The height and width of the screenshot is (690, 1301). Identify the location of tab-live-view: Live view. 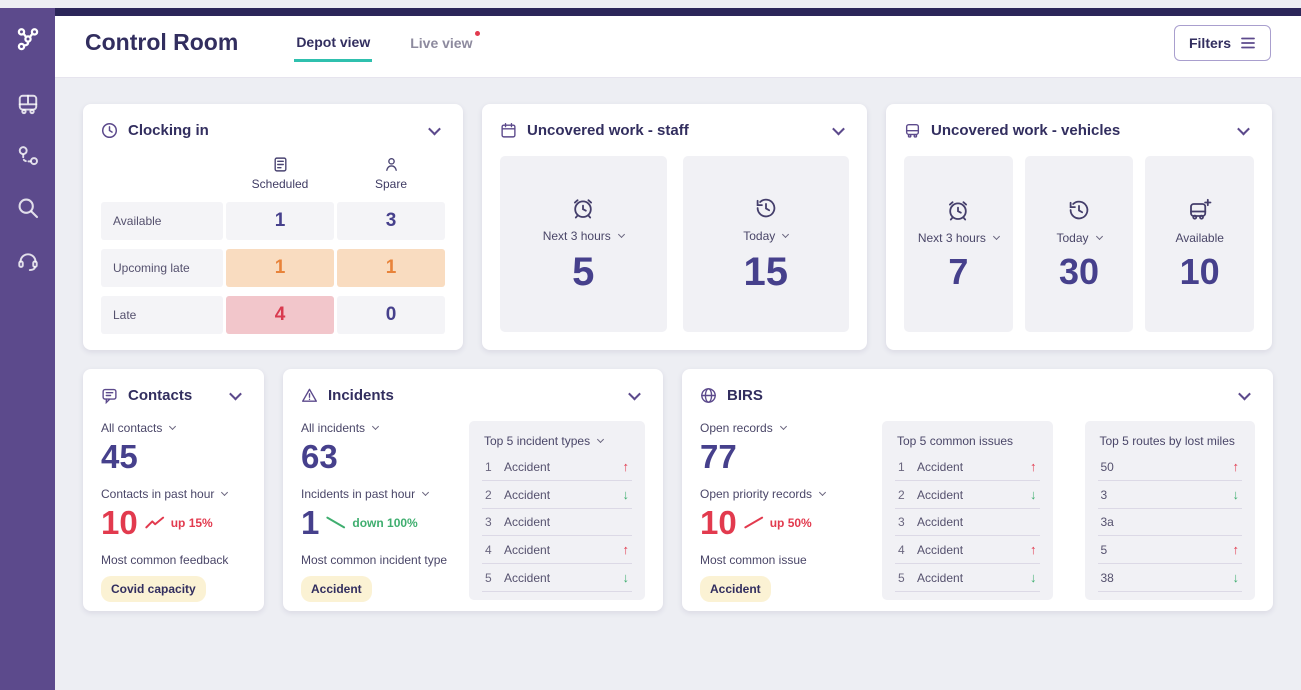
(444, 42).